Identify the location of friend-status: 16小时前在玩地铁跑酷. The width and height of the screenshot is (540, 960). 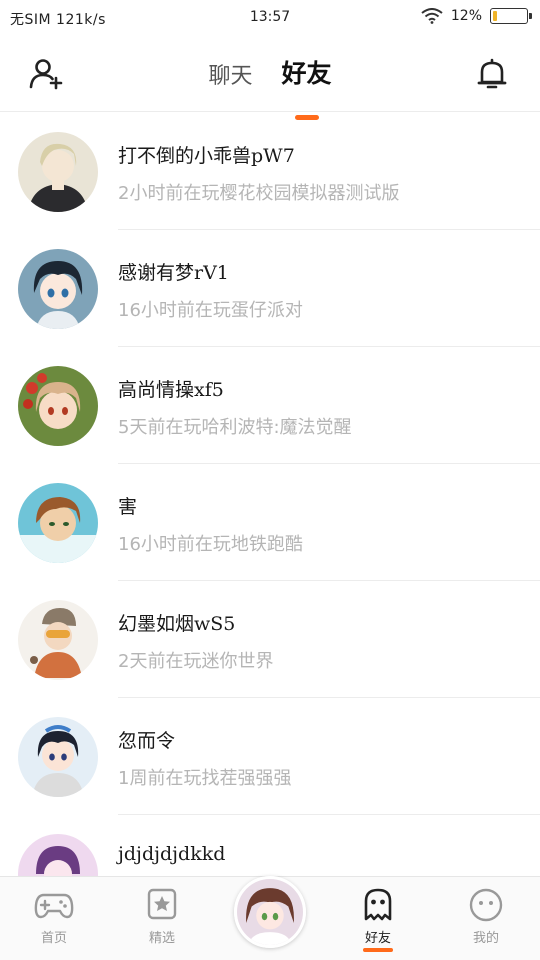
(210, 544).